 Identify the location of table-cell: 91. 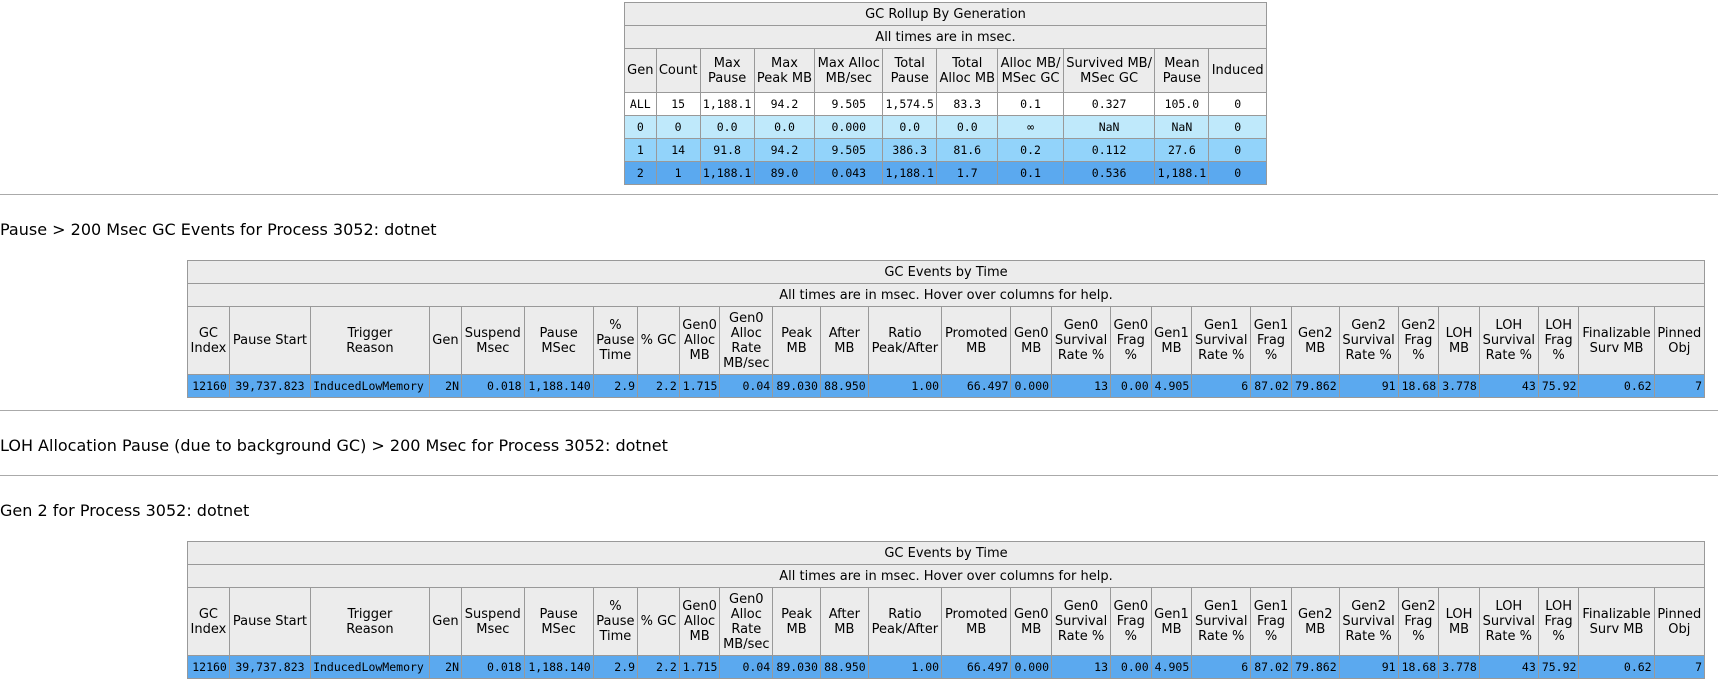
(1368, 667).